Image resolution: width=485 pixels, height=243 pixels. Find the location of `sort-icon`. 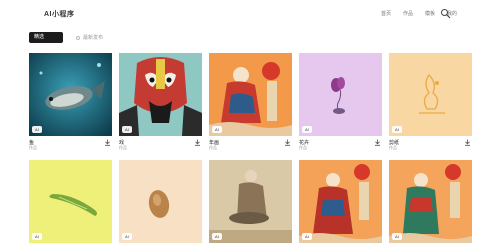

sort-icon is located at coordinates (78, 37).